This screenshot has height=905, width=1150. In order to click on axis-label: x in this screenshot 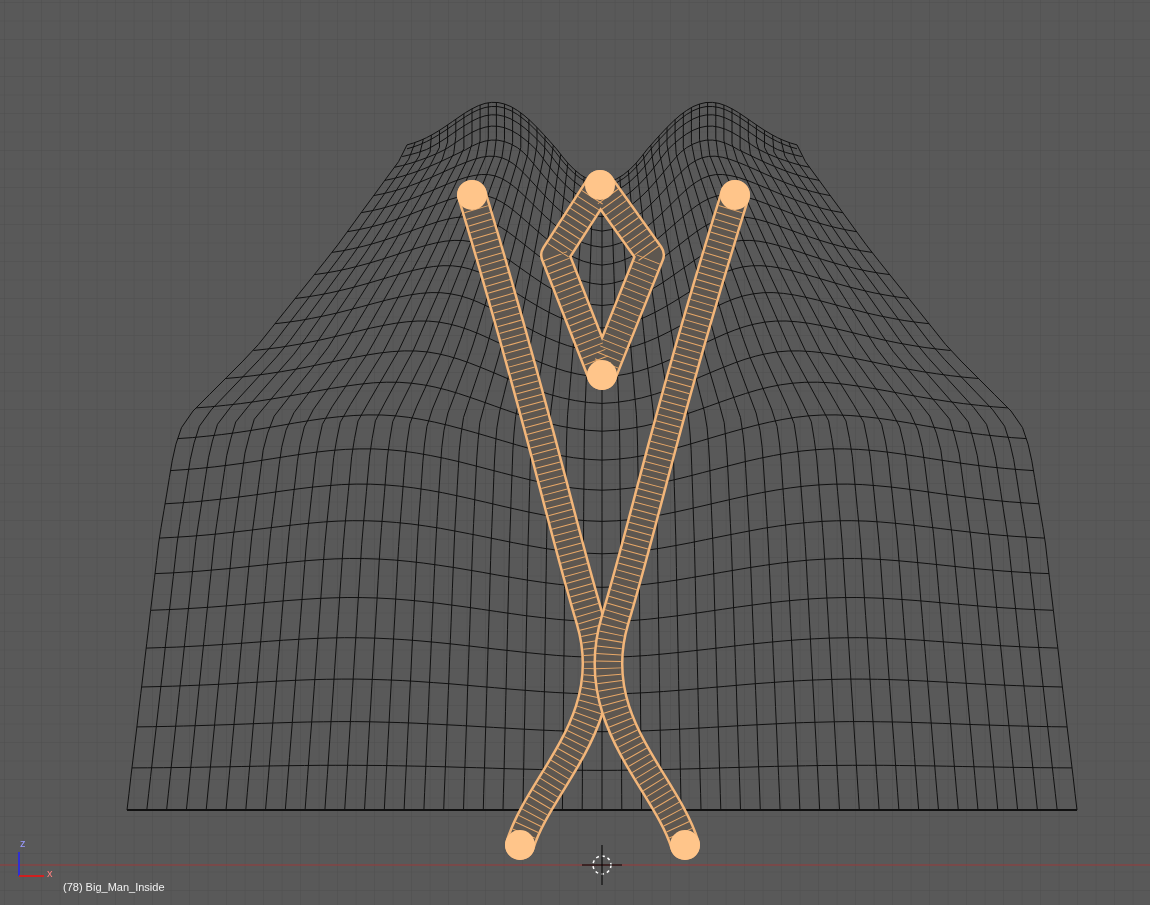, I will do `click(50, 873)`.